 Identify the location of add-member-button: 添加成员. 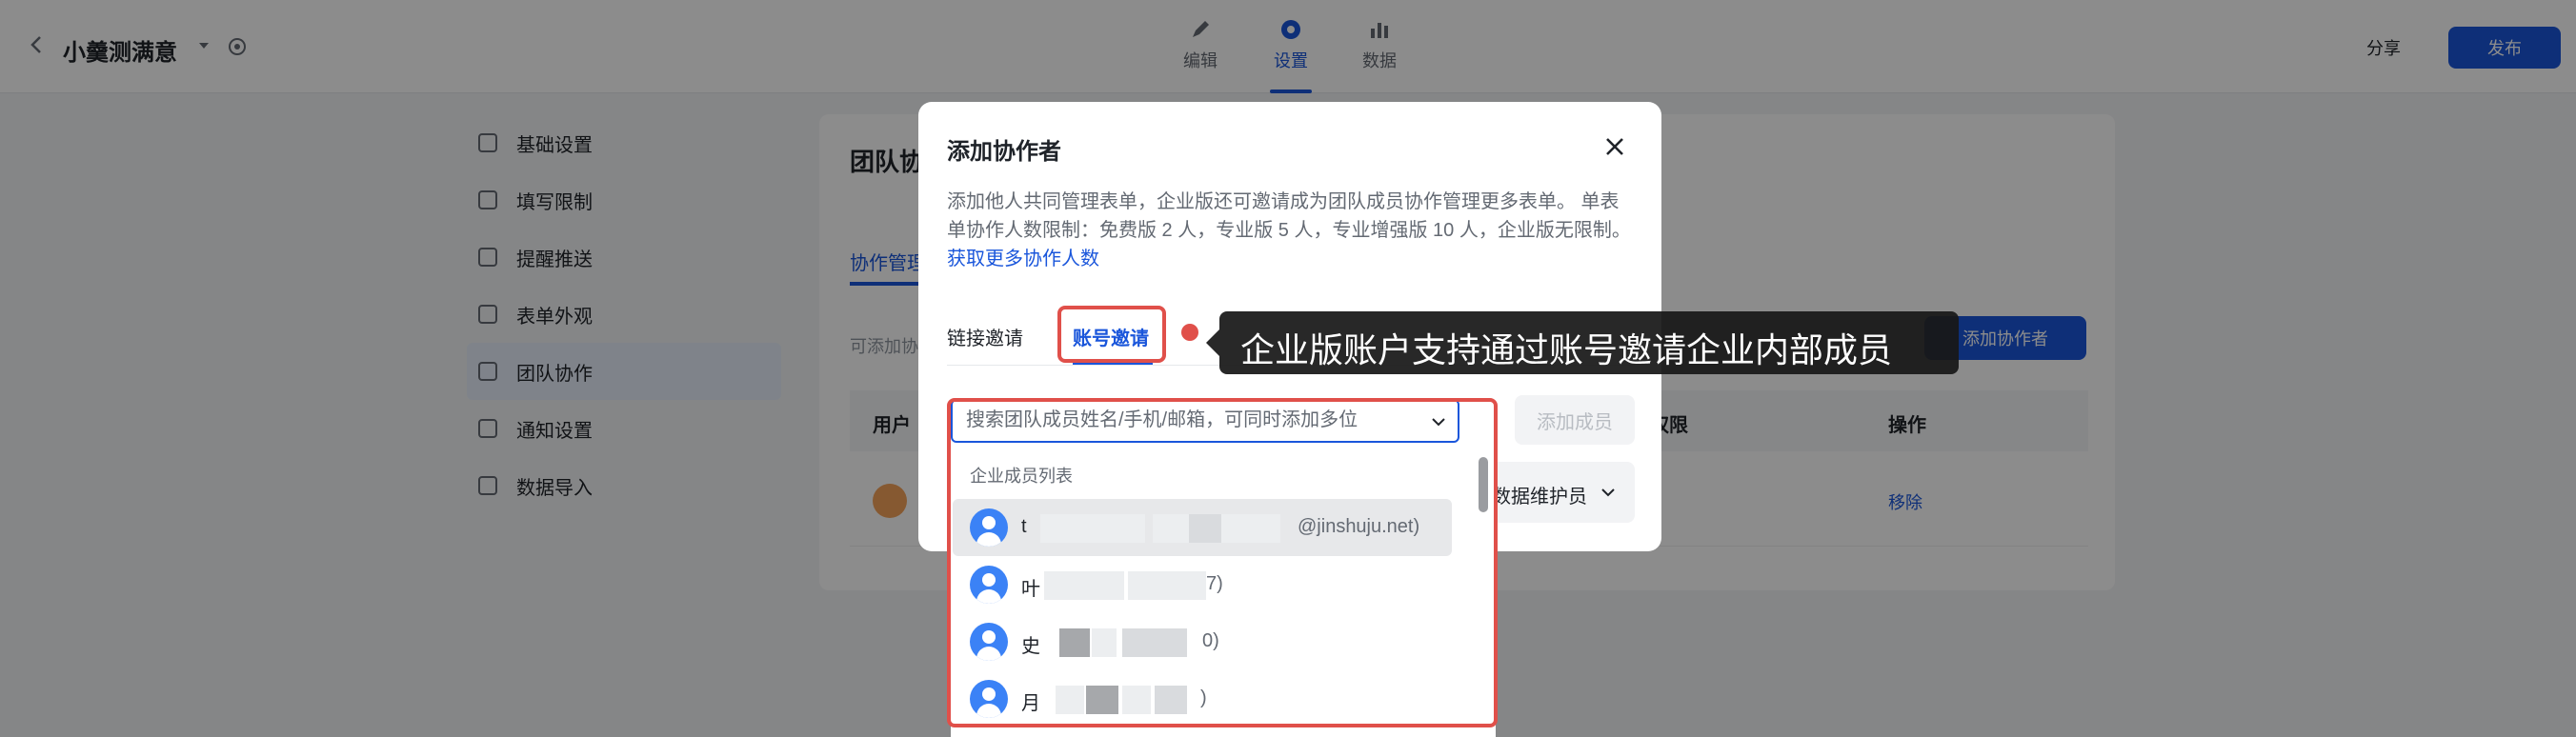
(1575, 420).